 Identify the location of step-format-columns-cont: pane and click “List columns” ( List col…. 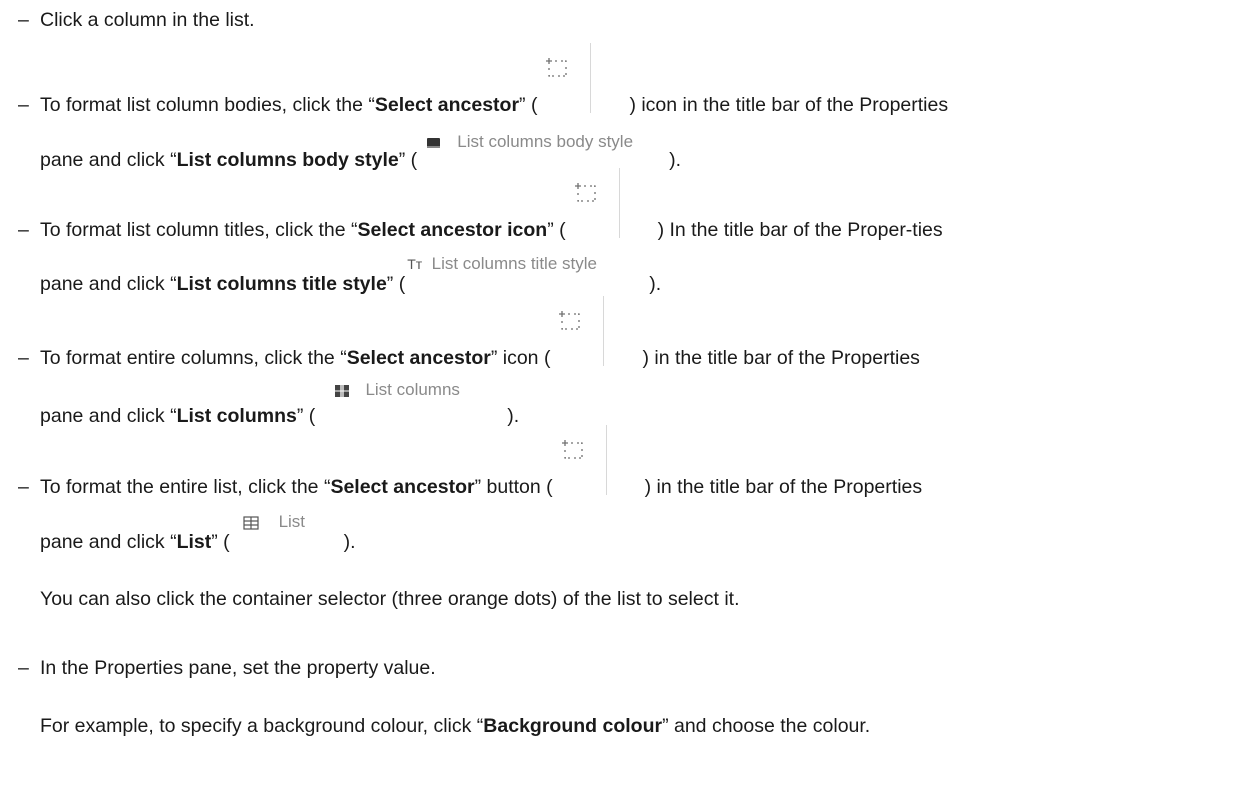
(280, 404).